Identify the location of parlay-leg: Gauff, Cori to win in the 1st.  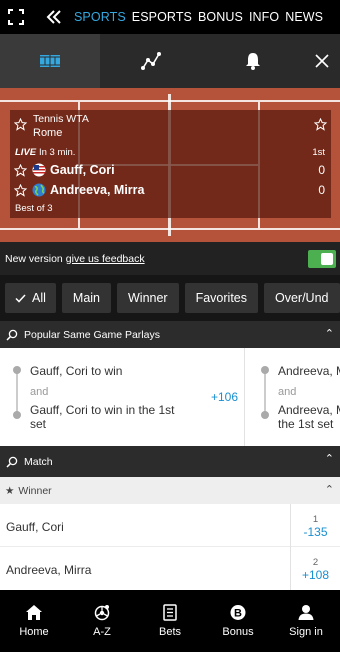
(102, 410).